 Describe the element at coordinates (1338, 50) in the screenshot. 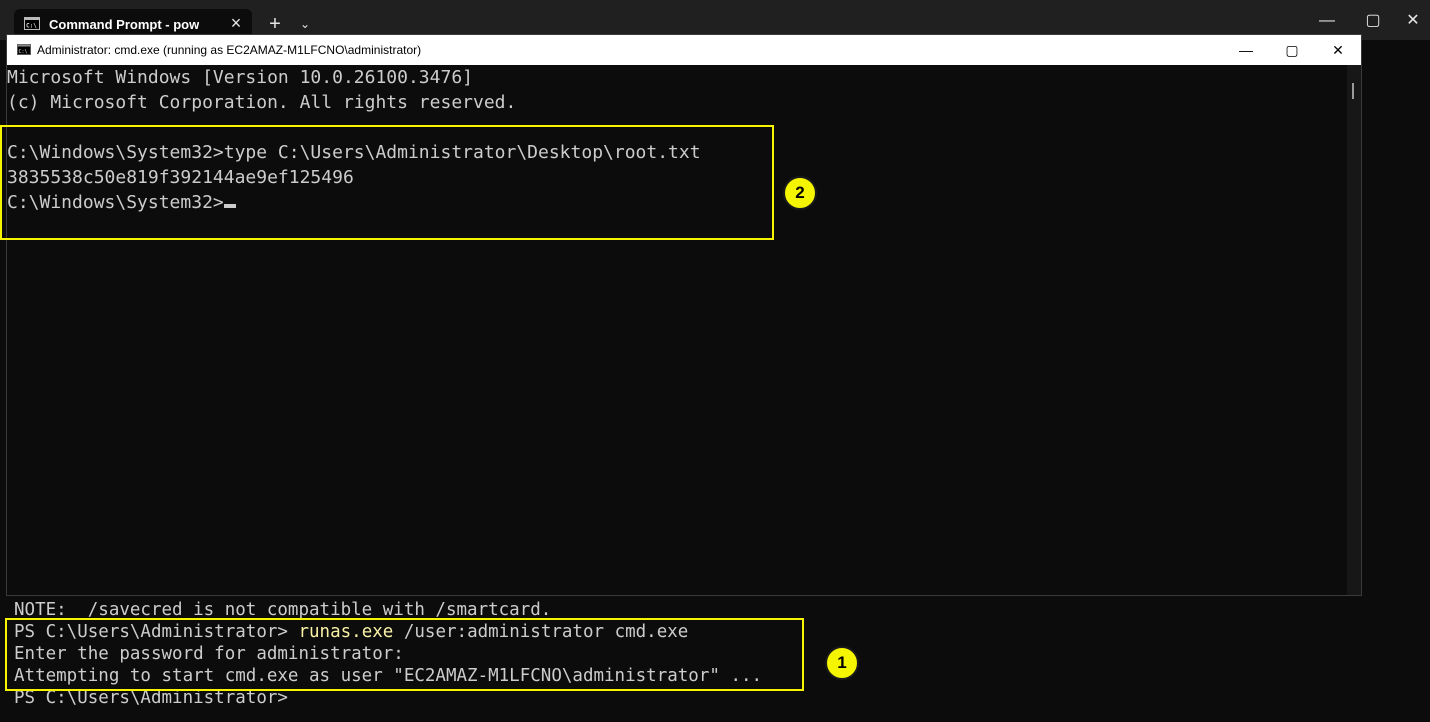

I see `cmd-close-button: ✕` at that location.